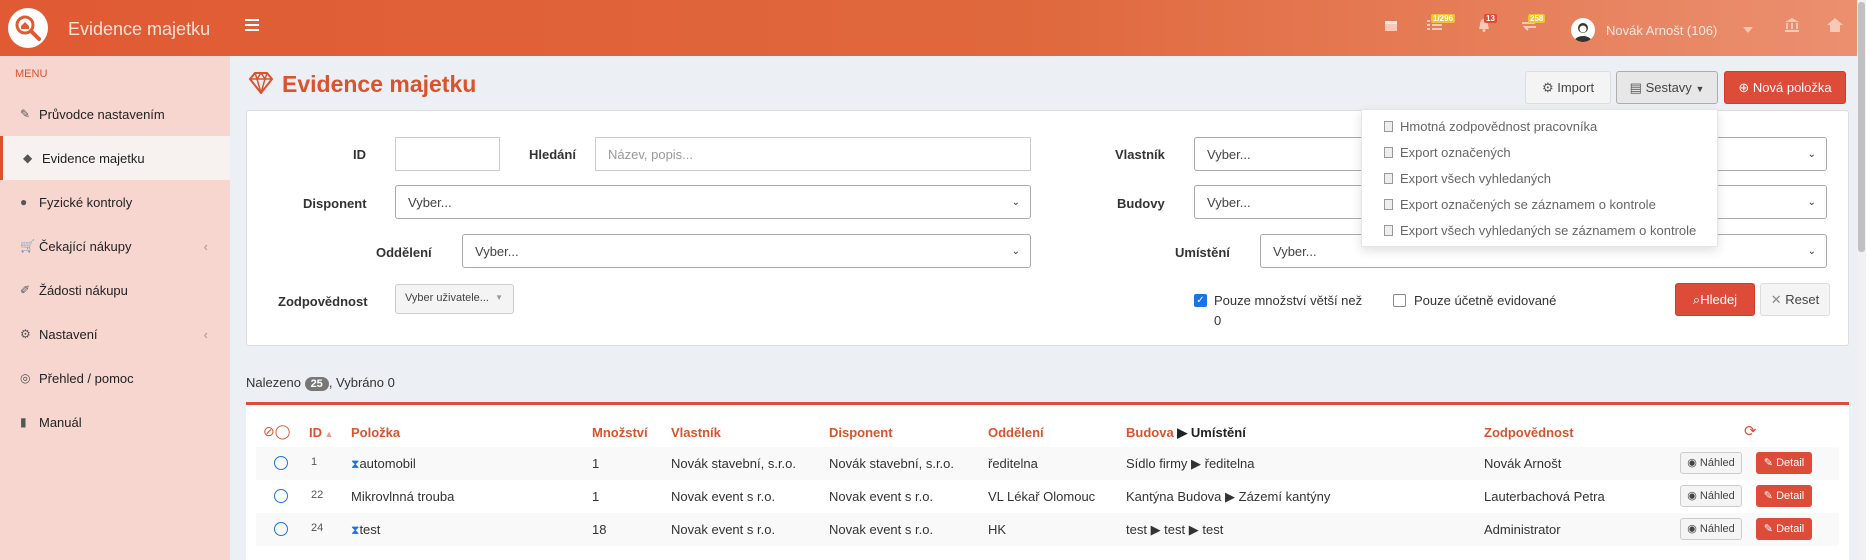 This screenshot has height=560, width=1866. I want to click on home-icon, so click(1838, 28).